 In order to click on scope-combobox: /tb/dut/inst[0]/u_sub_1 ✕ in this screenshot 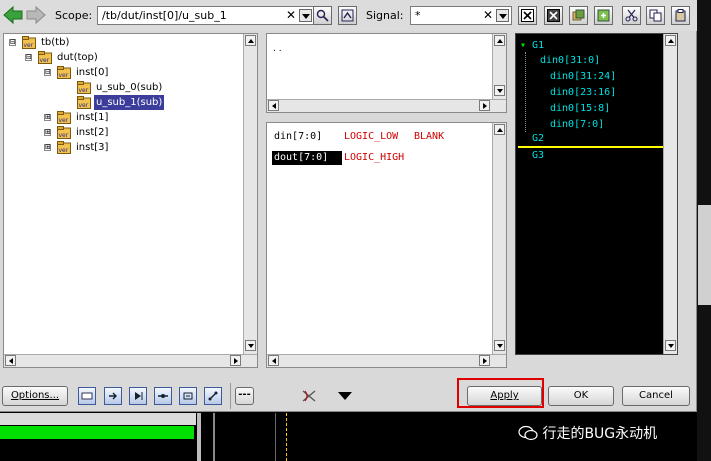, I will do `click(206, 15)`.